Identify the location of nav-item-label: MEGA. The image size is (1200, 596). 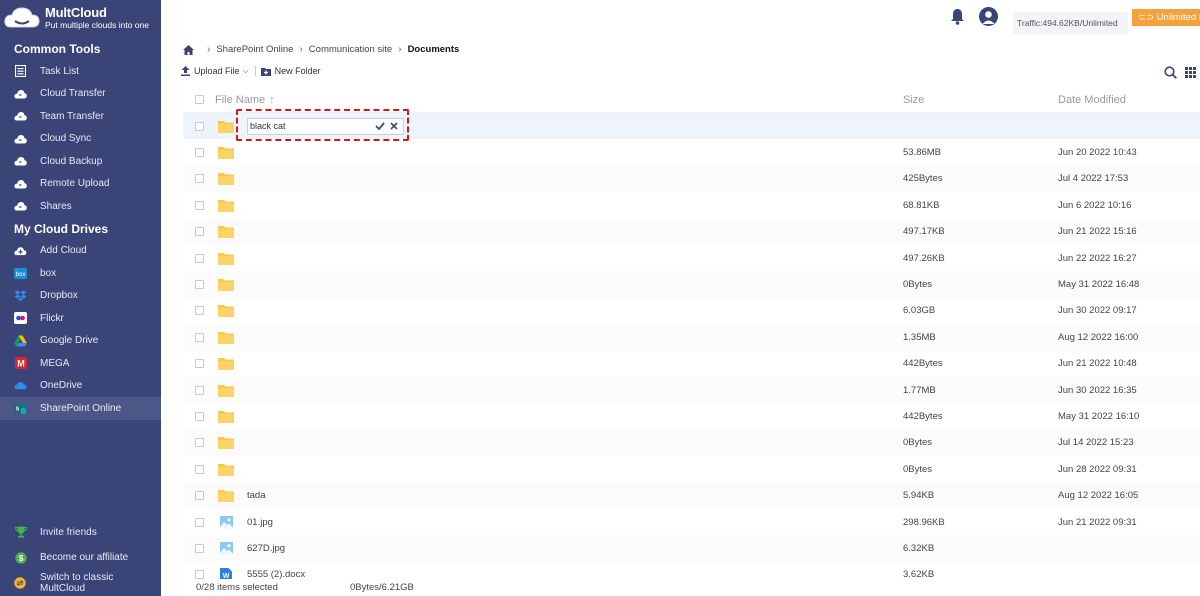
(55, 363).